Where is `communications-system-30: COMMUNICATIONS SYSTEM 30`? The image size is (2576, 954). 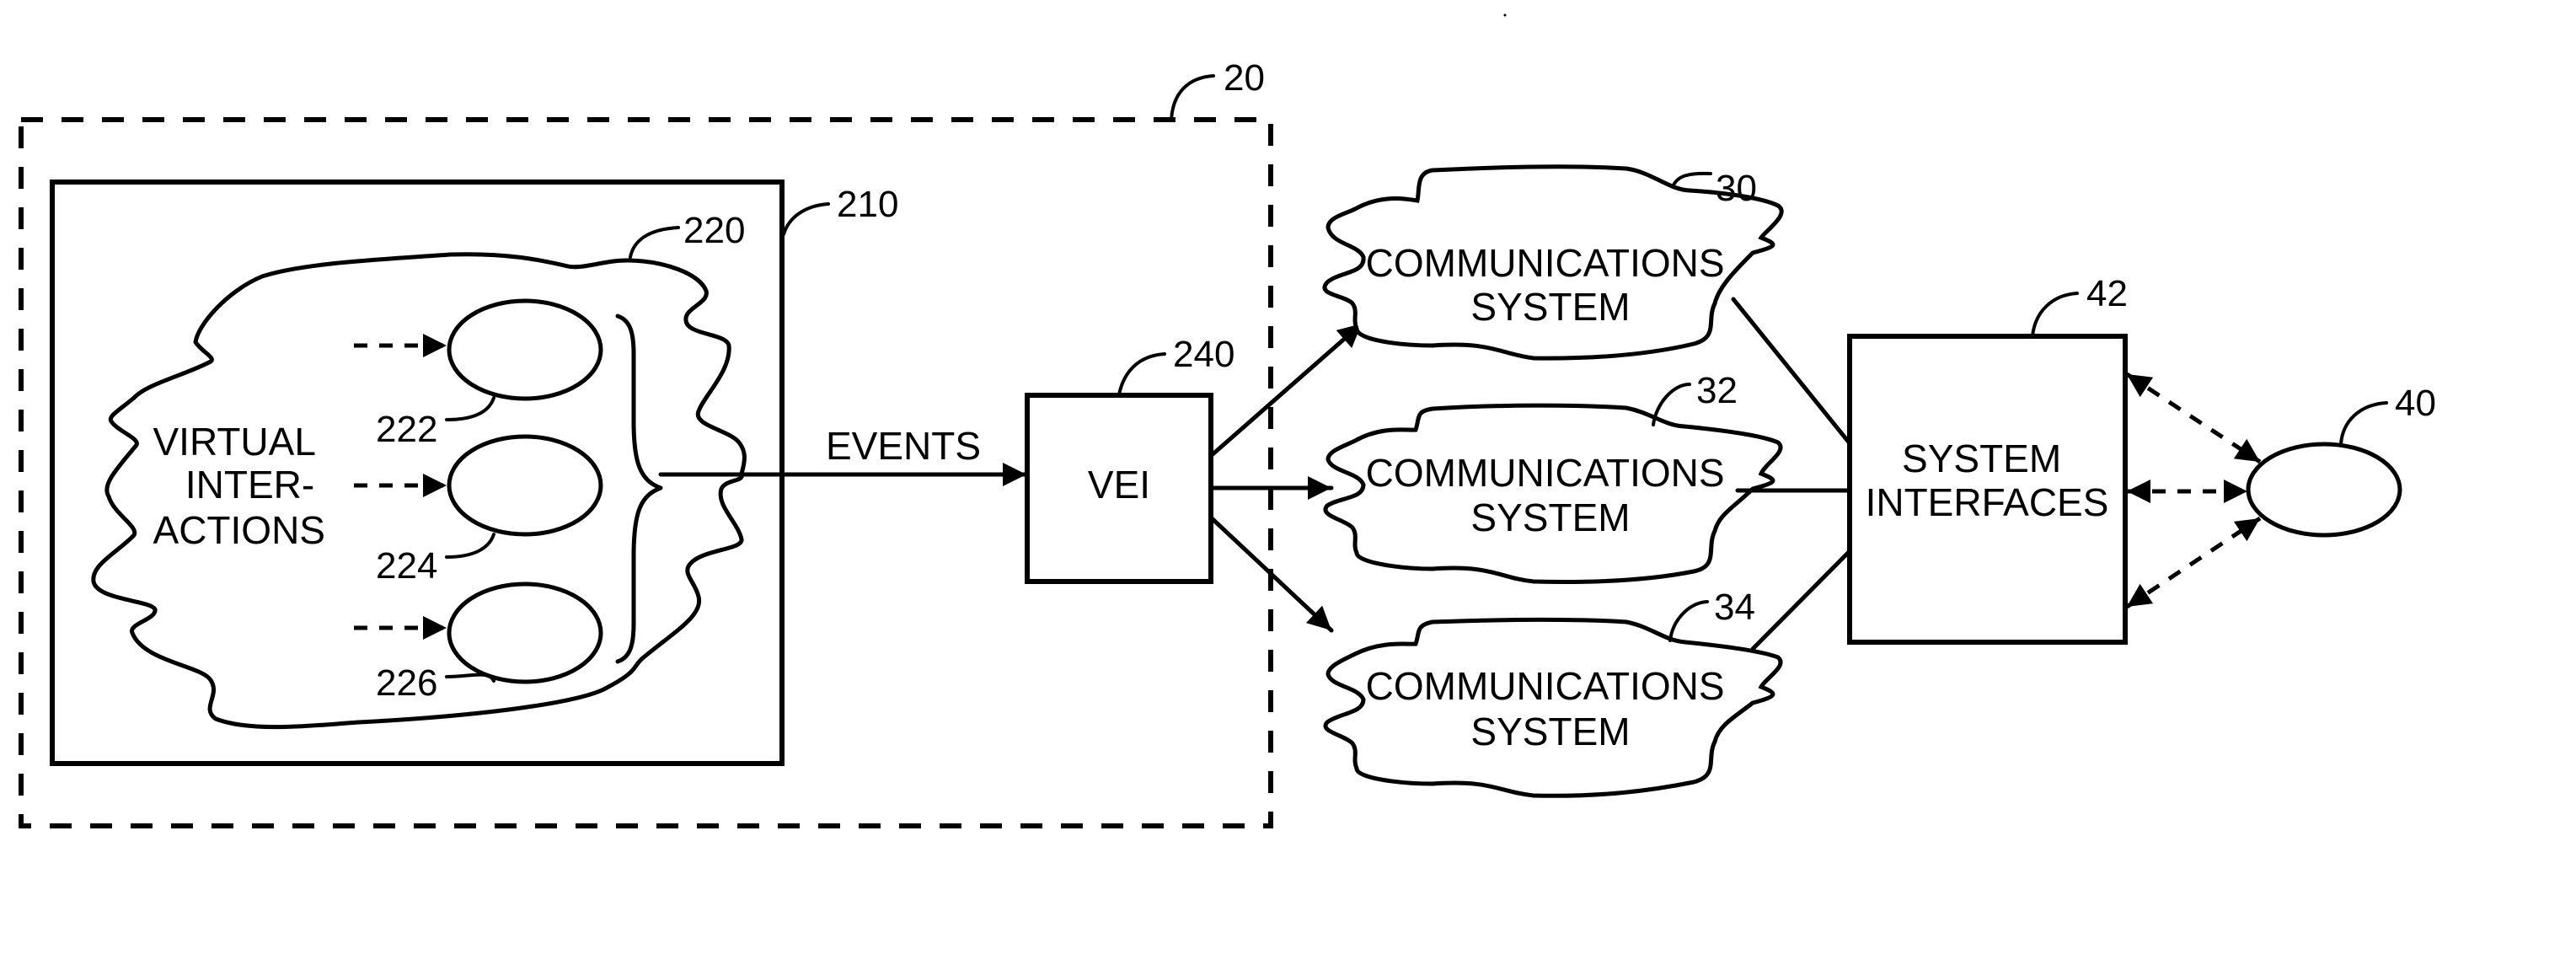
communications-system-30: COMMUNICATIONS SYSTEM 30 is located at coordinates (1553, 262).